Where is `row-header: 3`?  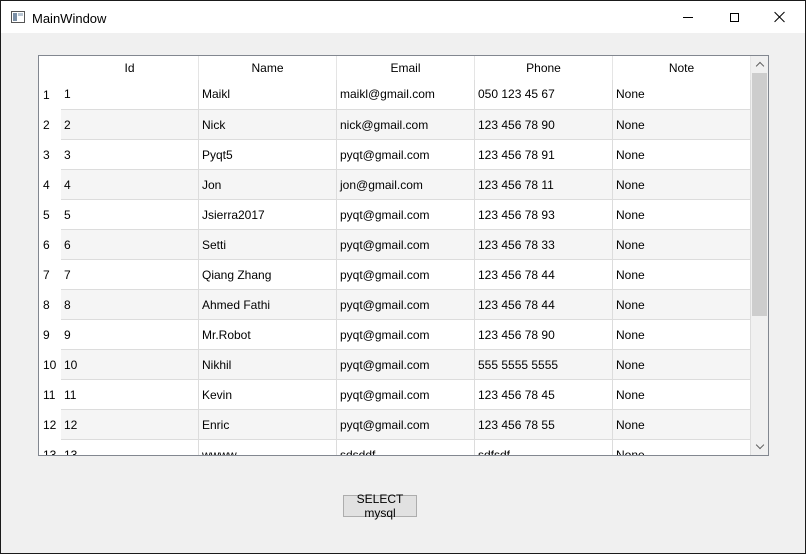
row-header: 3 is located at coordinates (50, 155).